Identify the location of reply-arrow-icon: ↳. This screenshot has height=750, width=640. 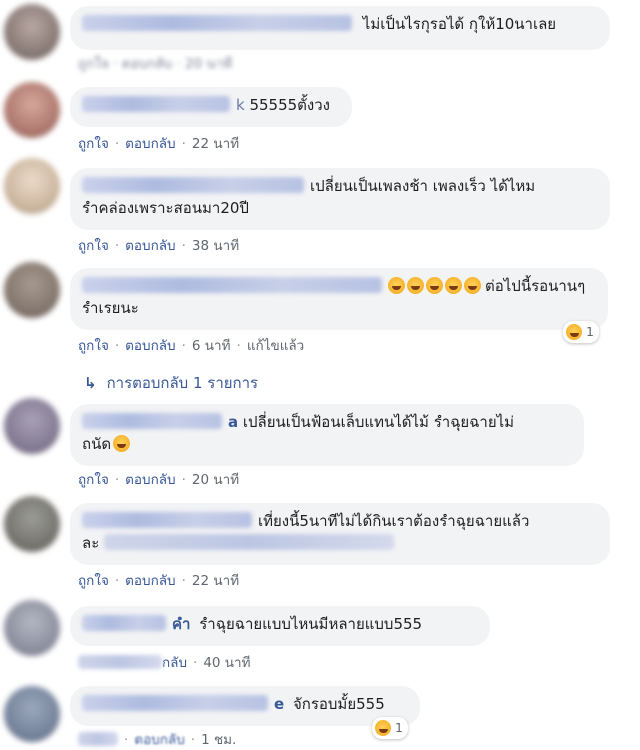
(90, 383).